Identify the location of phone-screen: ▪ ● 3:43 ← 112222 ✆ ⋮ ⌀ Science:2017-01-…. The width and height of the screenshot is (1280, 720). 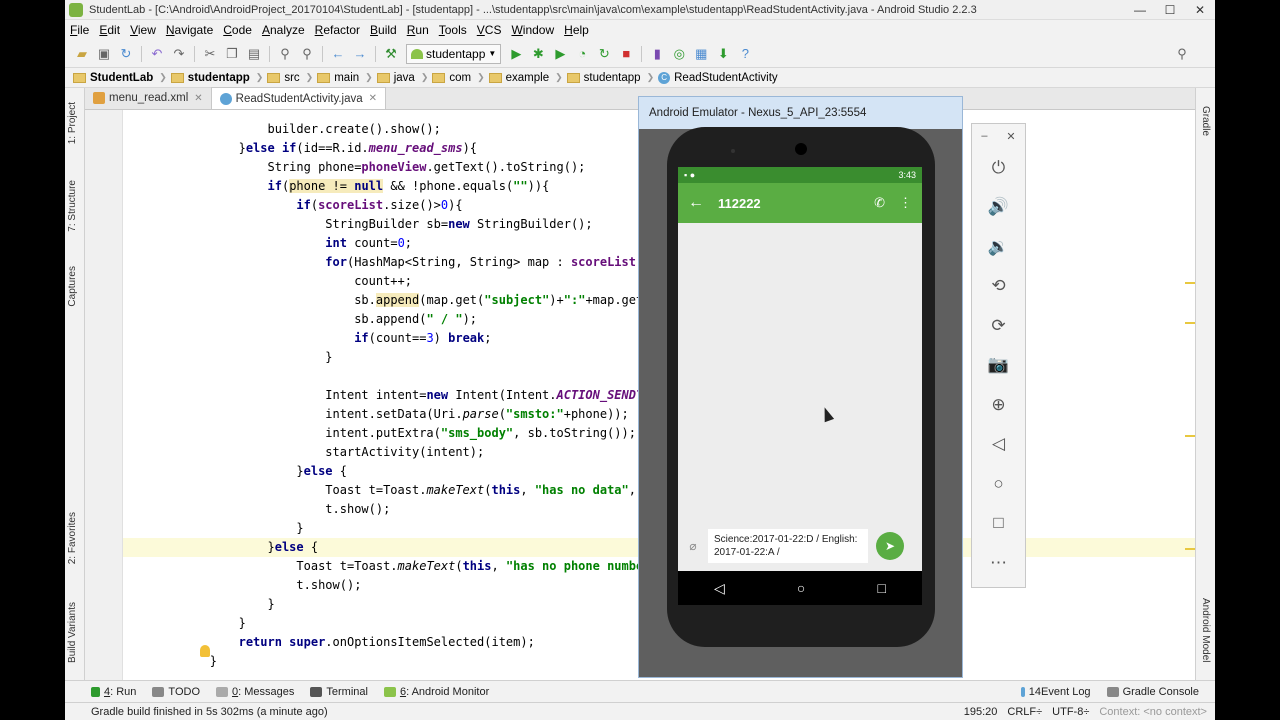
(800, 386).